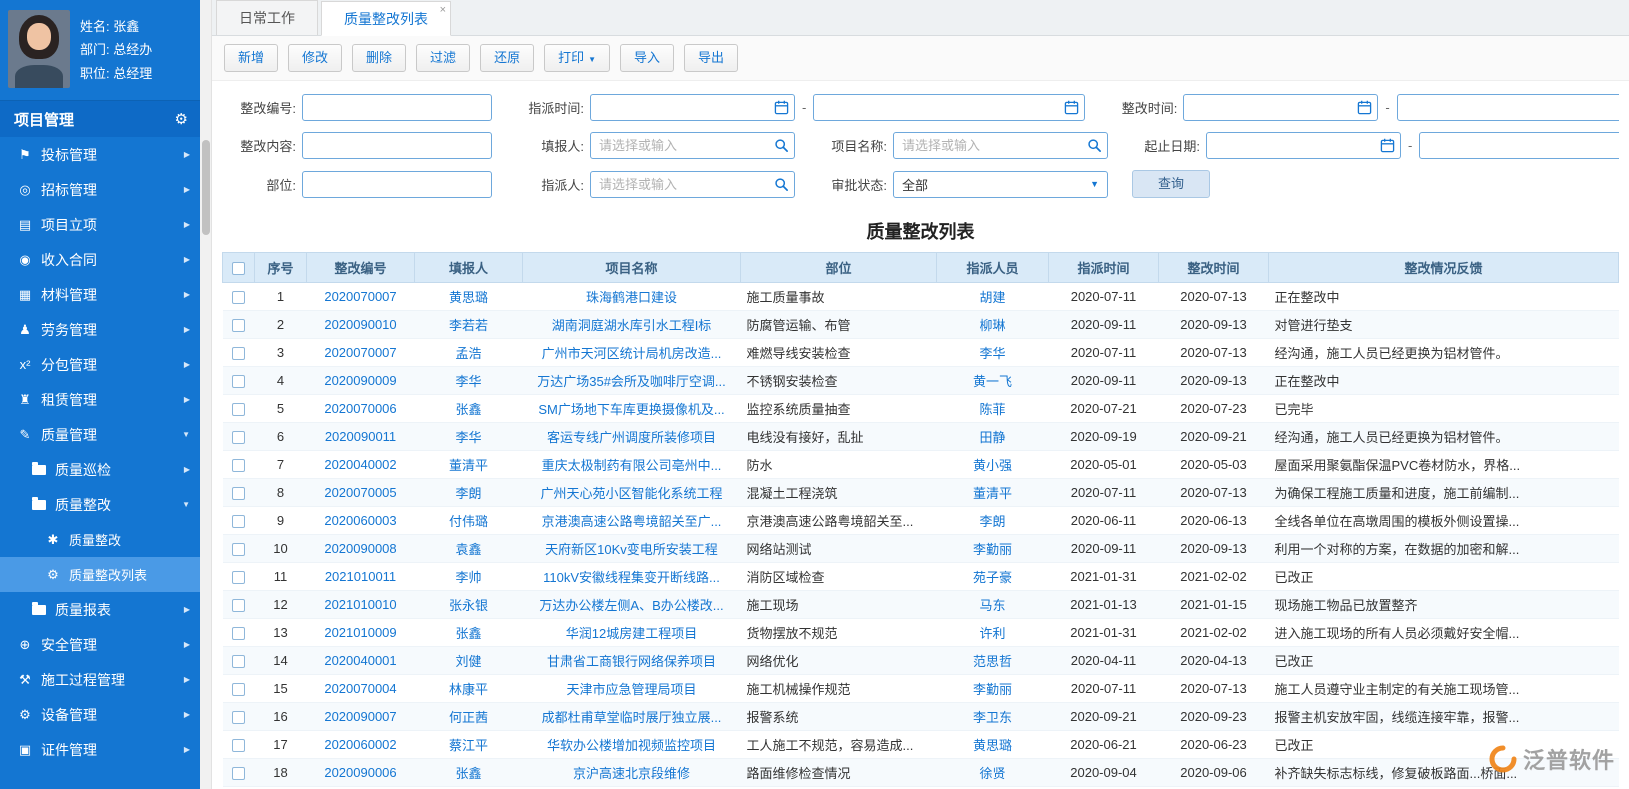 The image size is (1629, 789). I want to click on reporter-link: 李华, so click(468, 381).